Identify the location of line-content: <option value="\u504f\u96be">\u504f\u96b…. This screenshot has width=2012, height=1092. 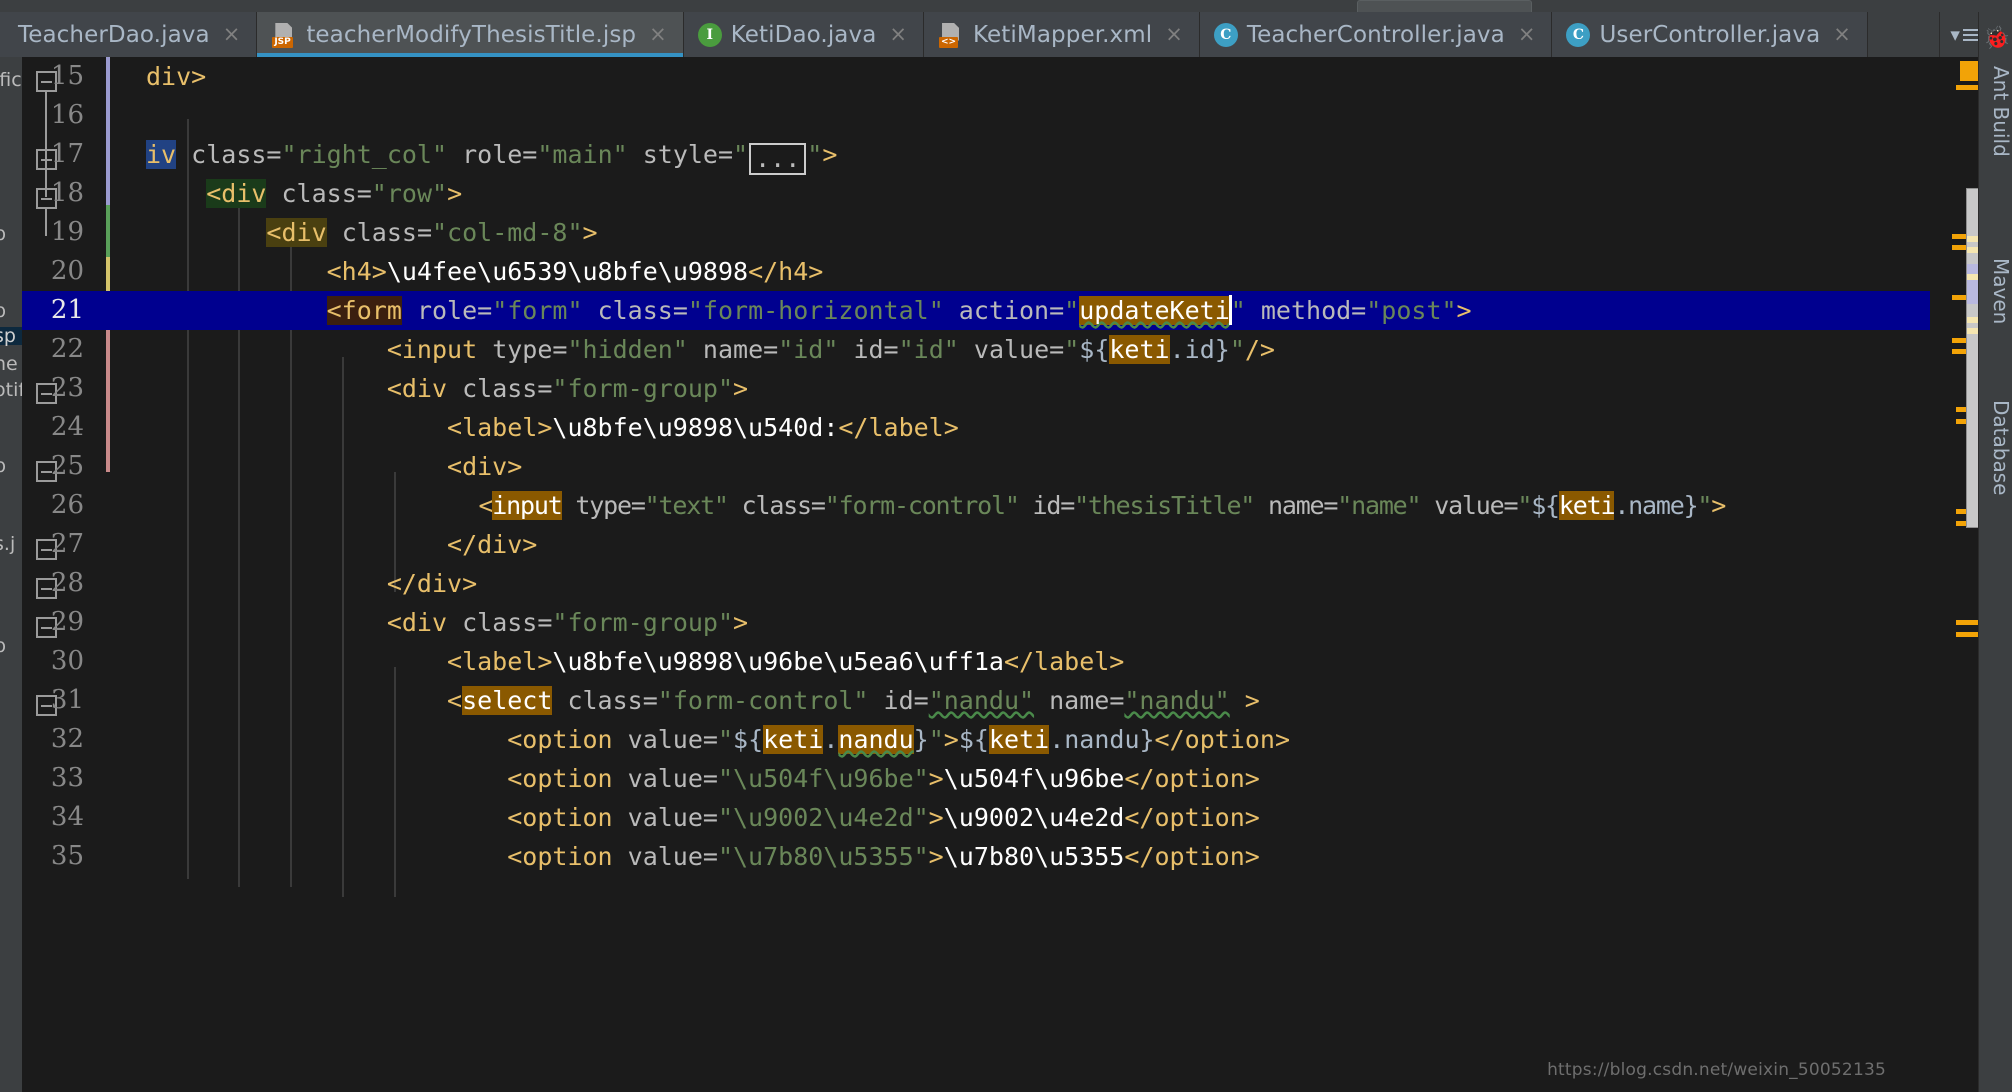
(883, 778).